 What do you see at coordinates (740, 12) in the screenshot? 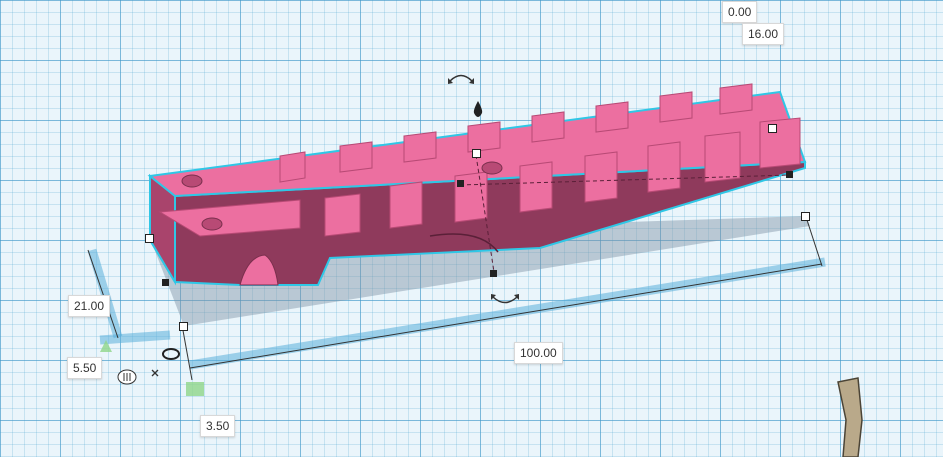
I see `height-top-field: 0.00` at bounding box center [740, 12].